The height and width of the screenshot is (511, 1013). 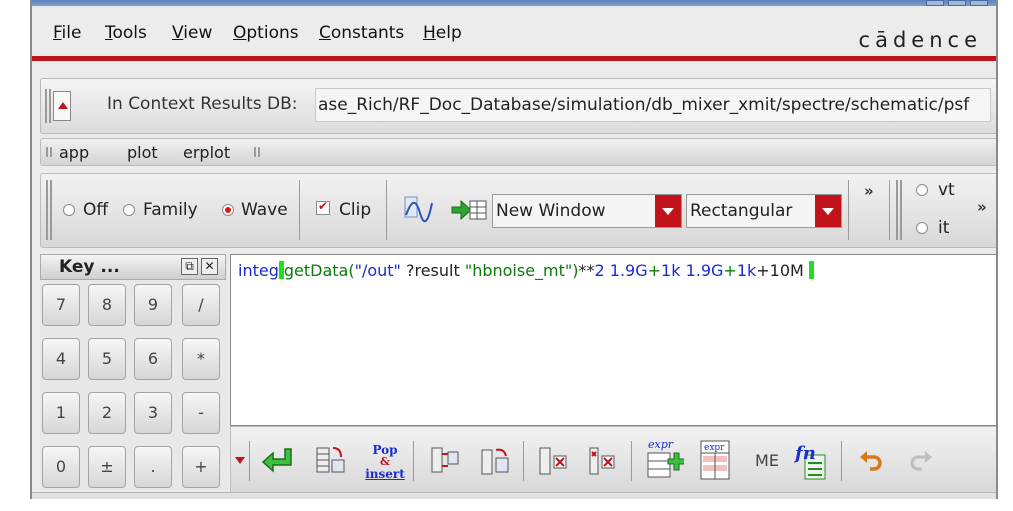 I want to click on toolbar-overflow-chevron: », so click(x=982, y=207).